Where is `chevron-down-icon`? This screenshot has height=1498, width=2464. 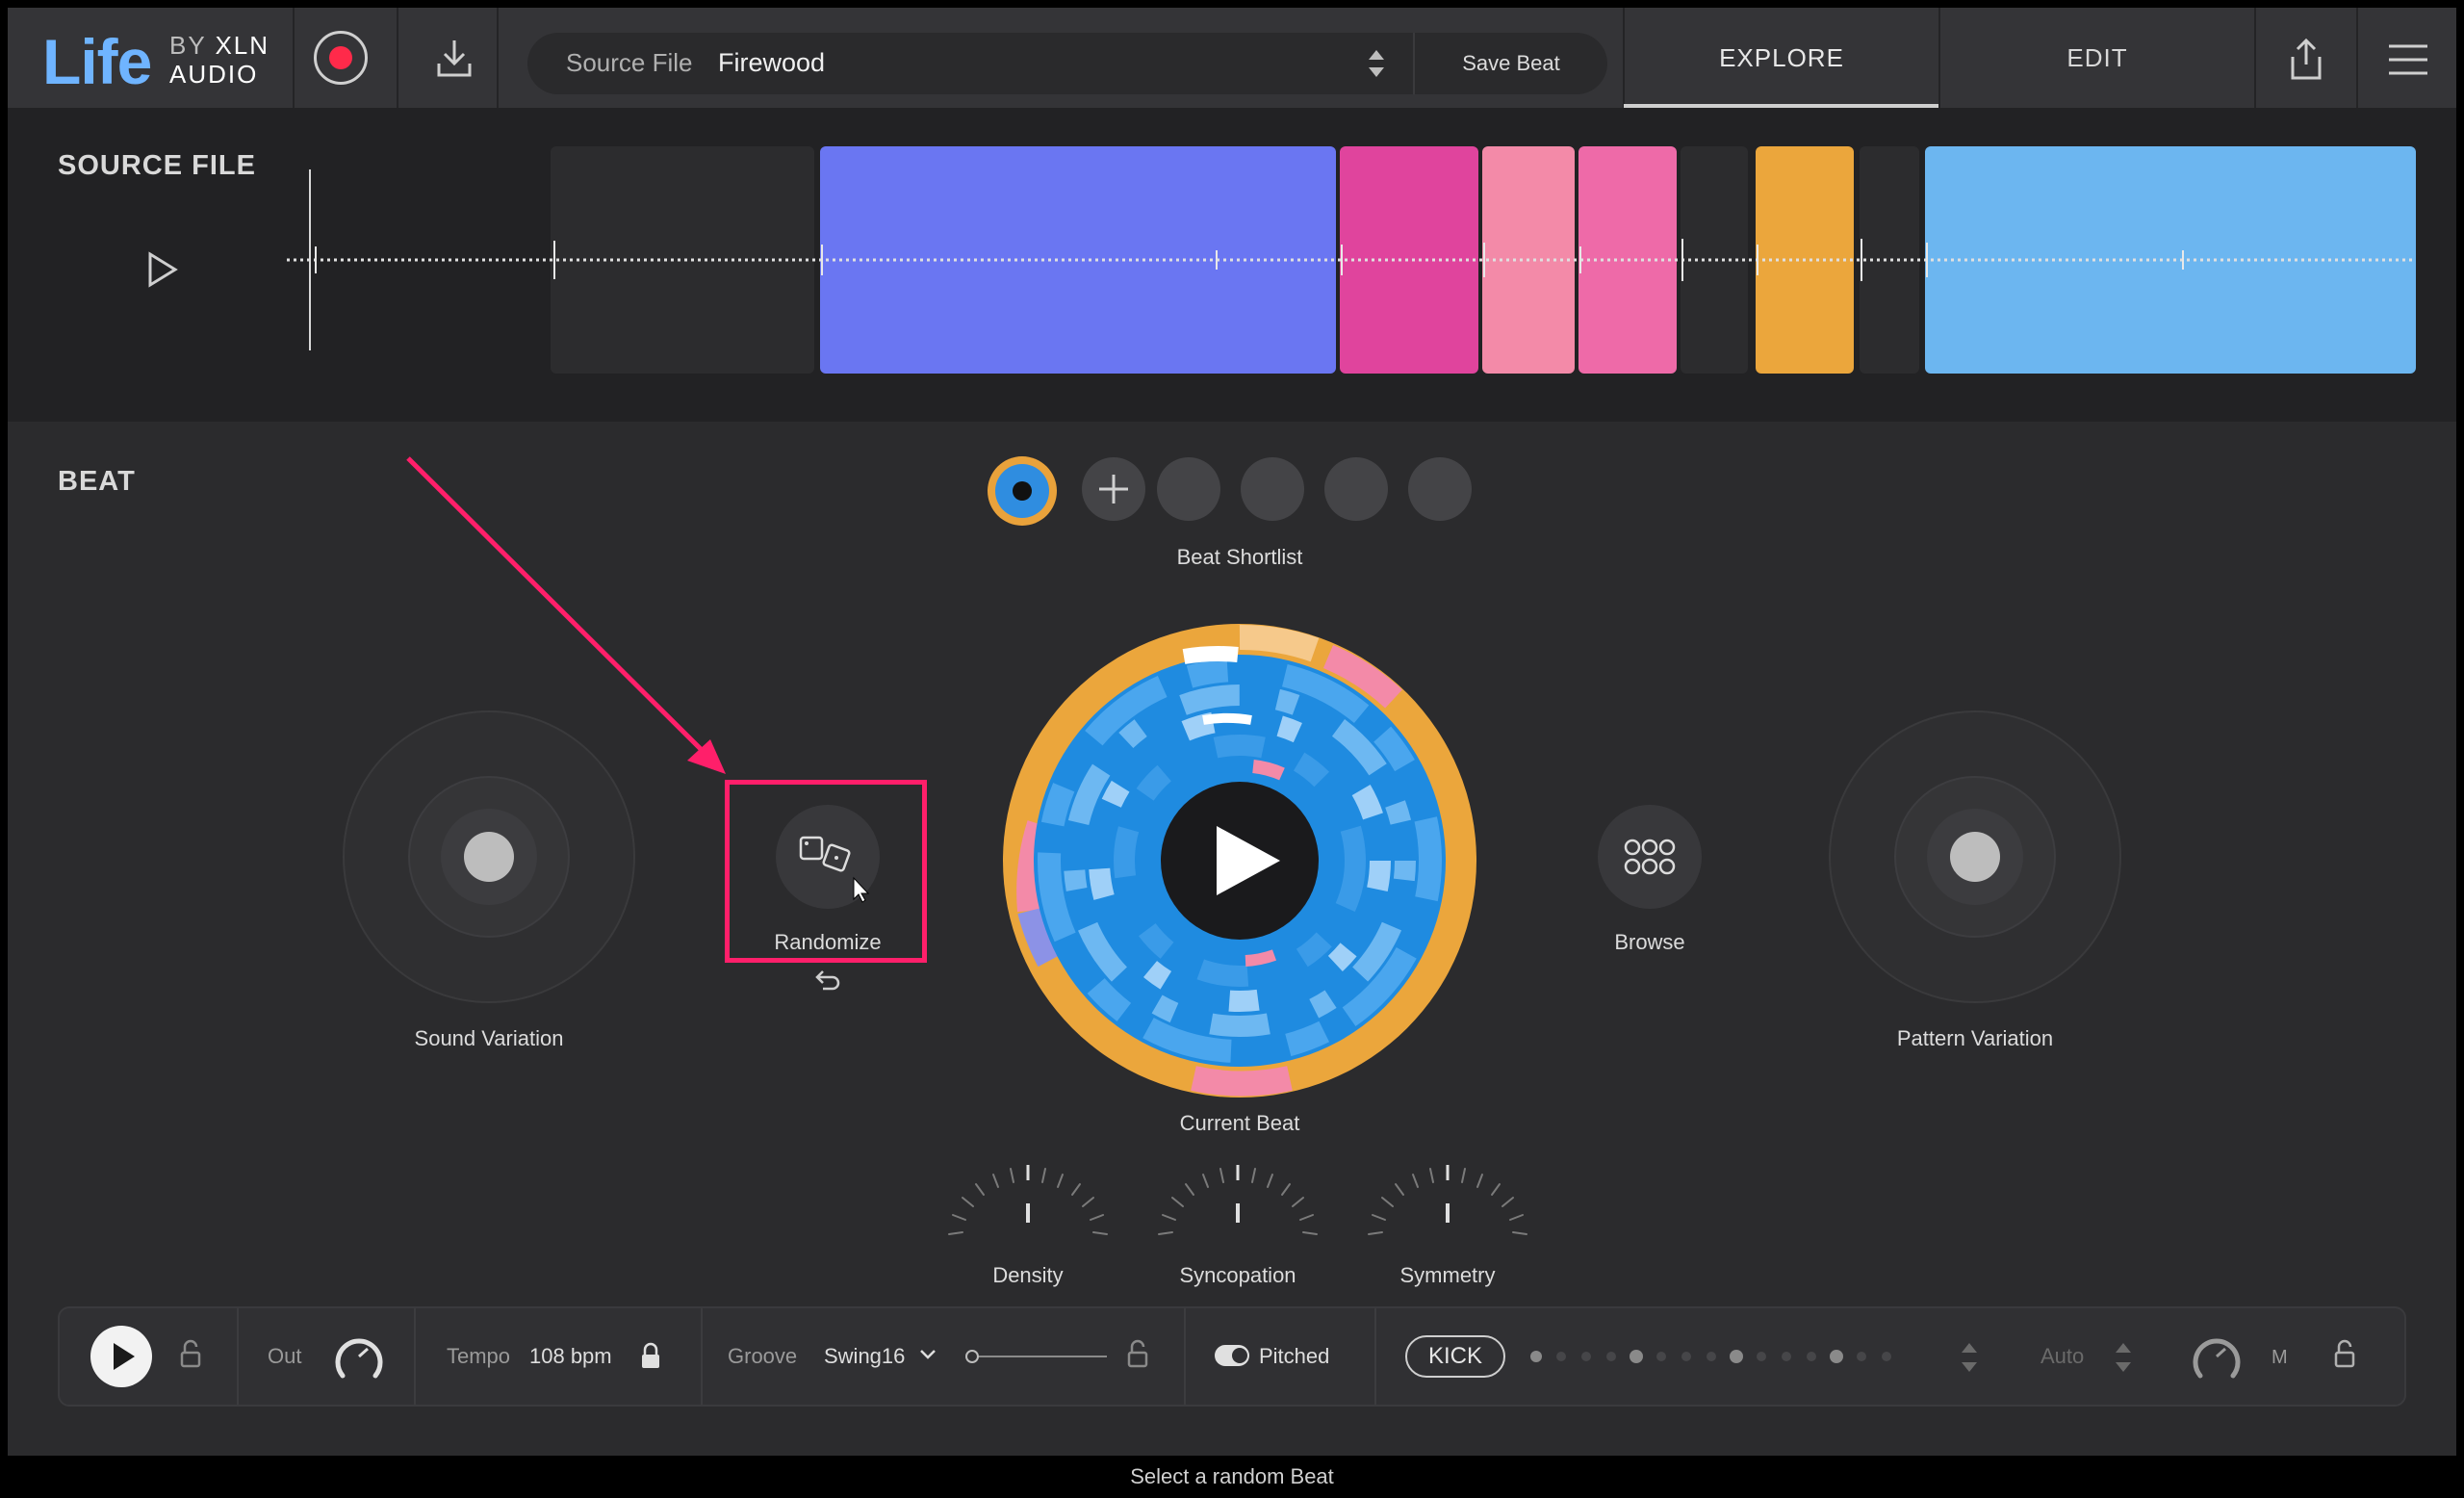 chevron-down-icon is located at coordinates (927, 1354).